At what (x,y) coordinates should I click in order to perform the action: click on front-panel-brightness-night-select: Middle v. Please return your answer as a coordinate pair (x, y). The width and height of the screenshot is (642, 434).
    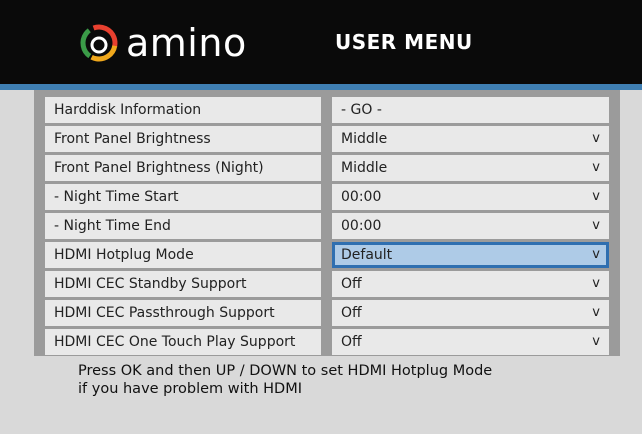
    Looking at the image, I should click on (470, 168).